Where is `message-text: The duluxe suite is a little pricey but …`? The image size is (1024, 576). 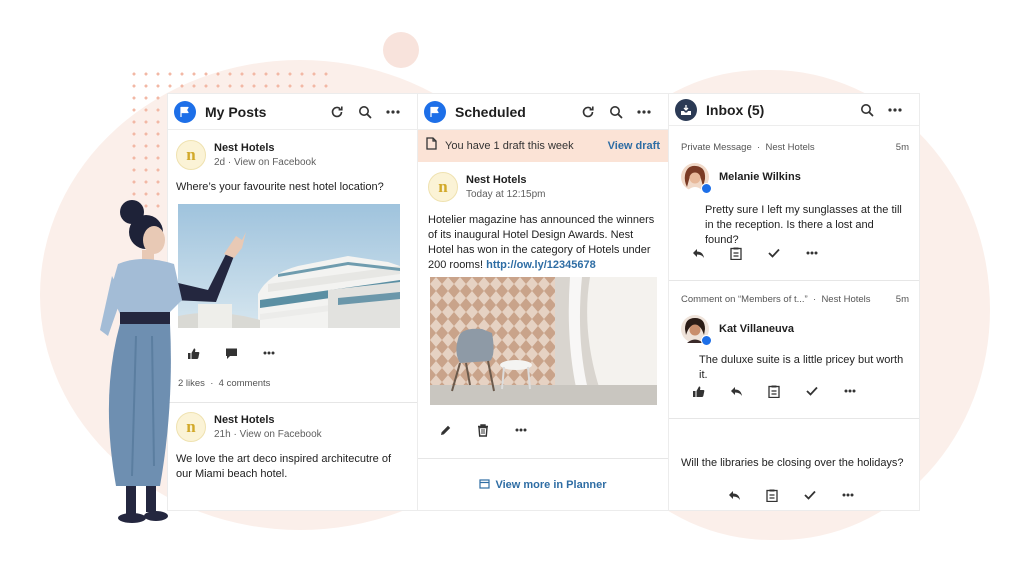 message-text: The duluxe suite is a little pricey but … is located at coordinates (801, 367).